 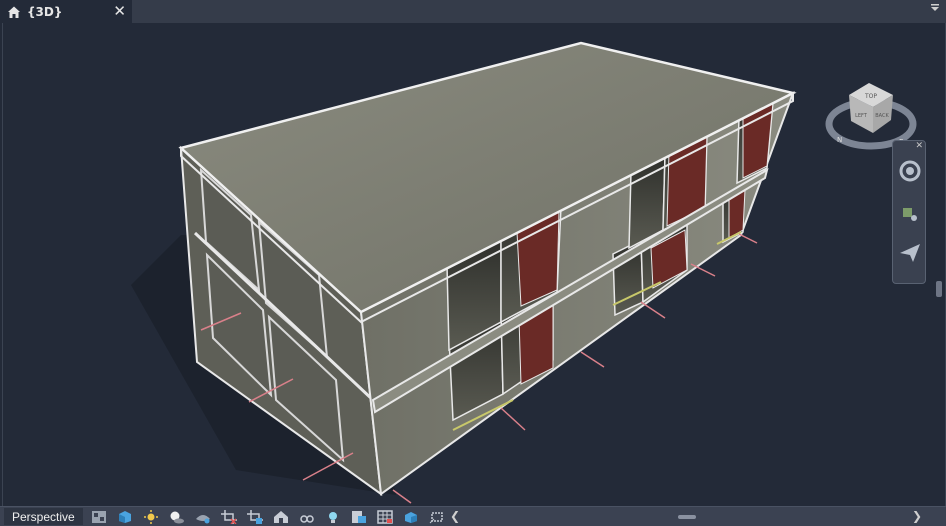 What do you see at coordinates (910, 215) in the screenshot?
I see `zoom-icon` at bounding box center [910, 215].